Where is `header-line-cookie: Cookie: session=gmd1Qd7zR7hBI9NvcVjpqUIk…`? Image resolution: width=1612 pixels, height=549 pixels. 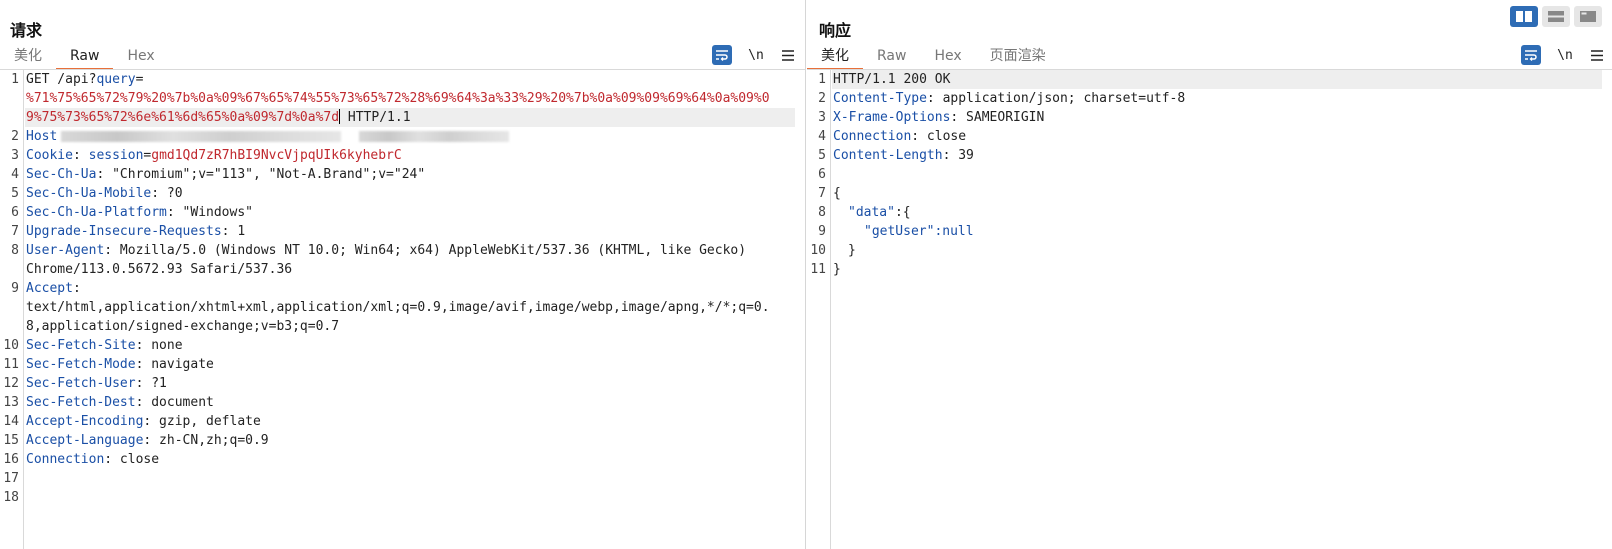 header-line-cookie: Cookie: session=gmd1Qd7zR7hBI9NvcVjpqUIk… is located at coordinates (214, 155).